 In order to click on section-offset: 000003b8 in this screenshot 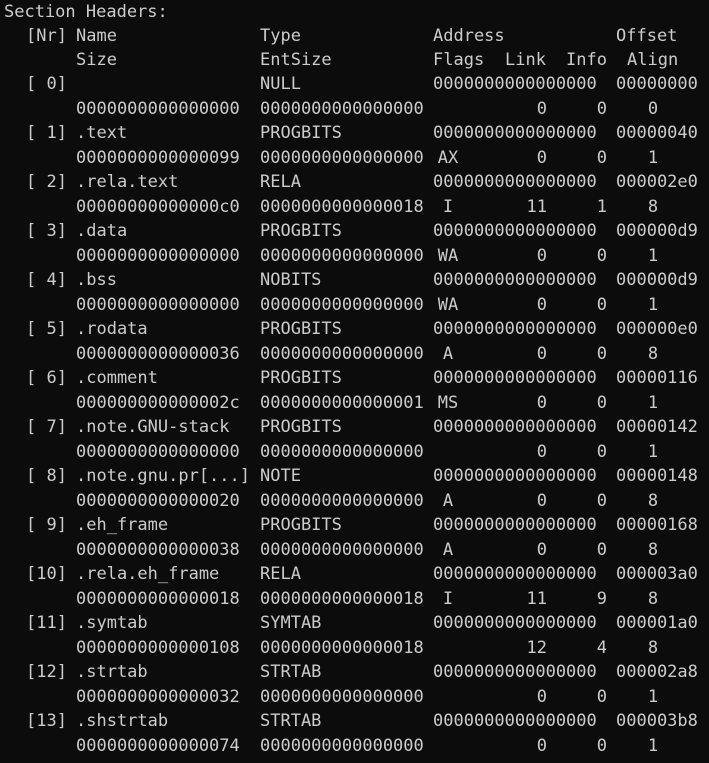, I will do `click(657, 721)`.